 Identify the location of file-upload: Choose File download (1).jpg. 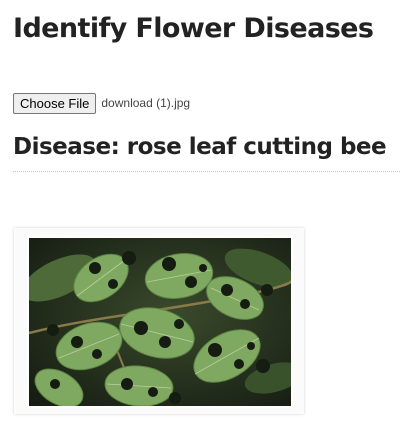
(101, 103).